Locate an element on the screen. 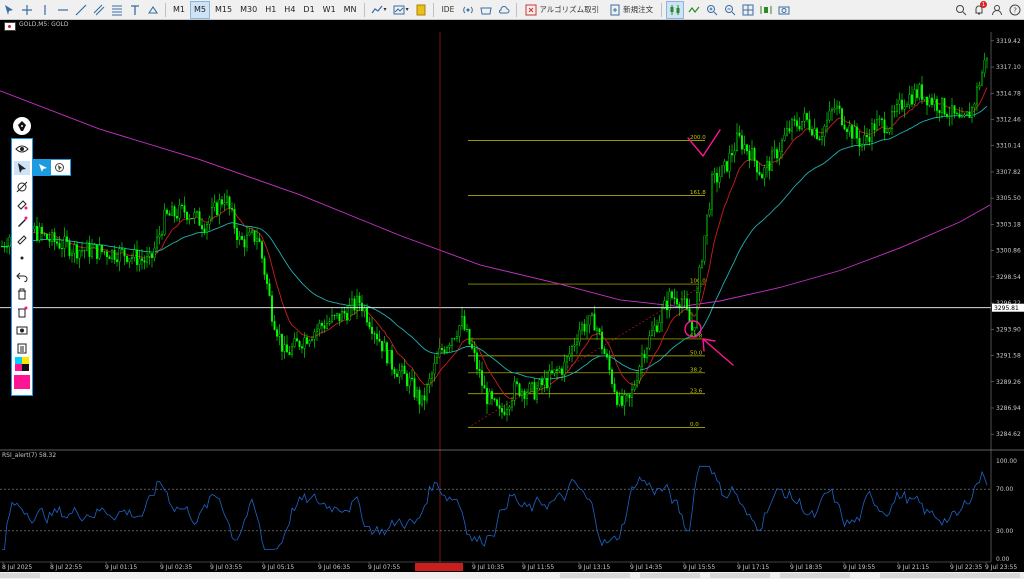 The width and height of the screenshot is (1024, 579). dot-size-button is located at coordinates (22, 258).